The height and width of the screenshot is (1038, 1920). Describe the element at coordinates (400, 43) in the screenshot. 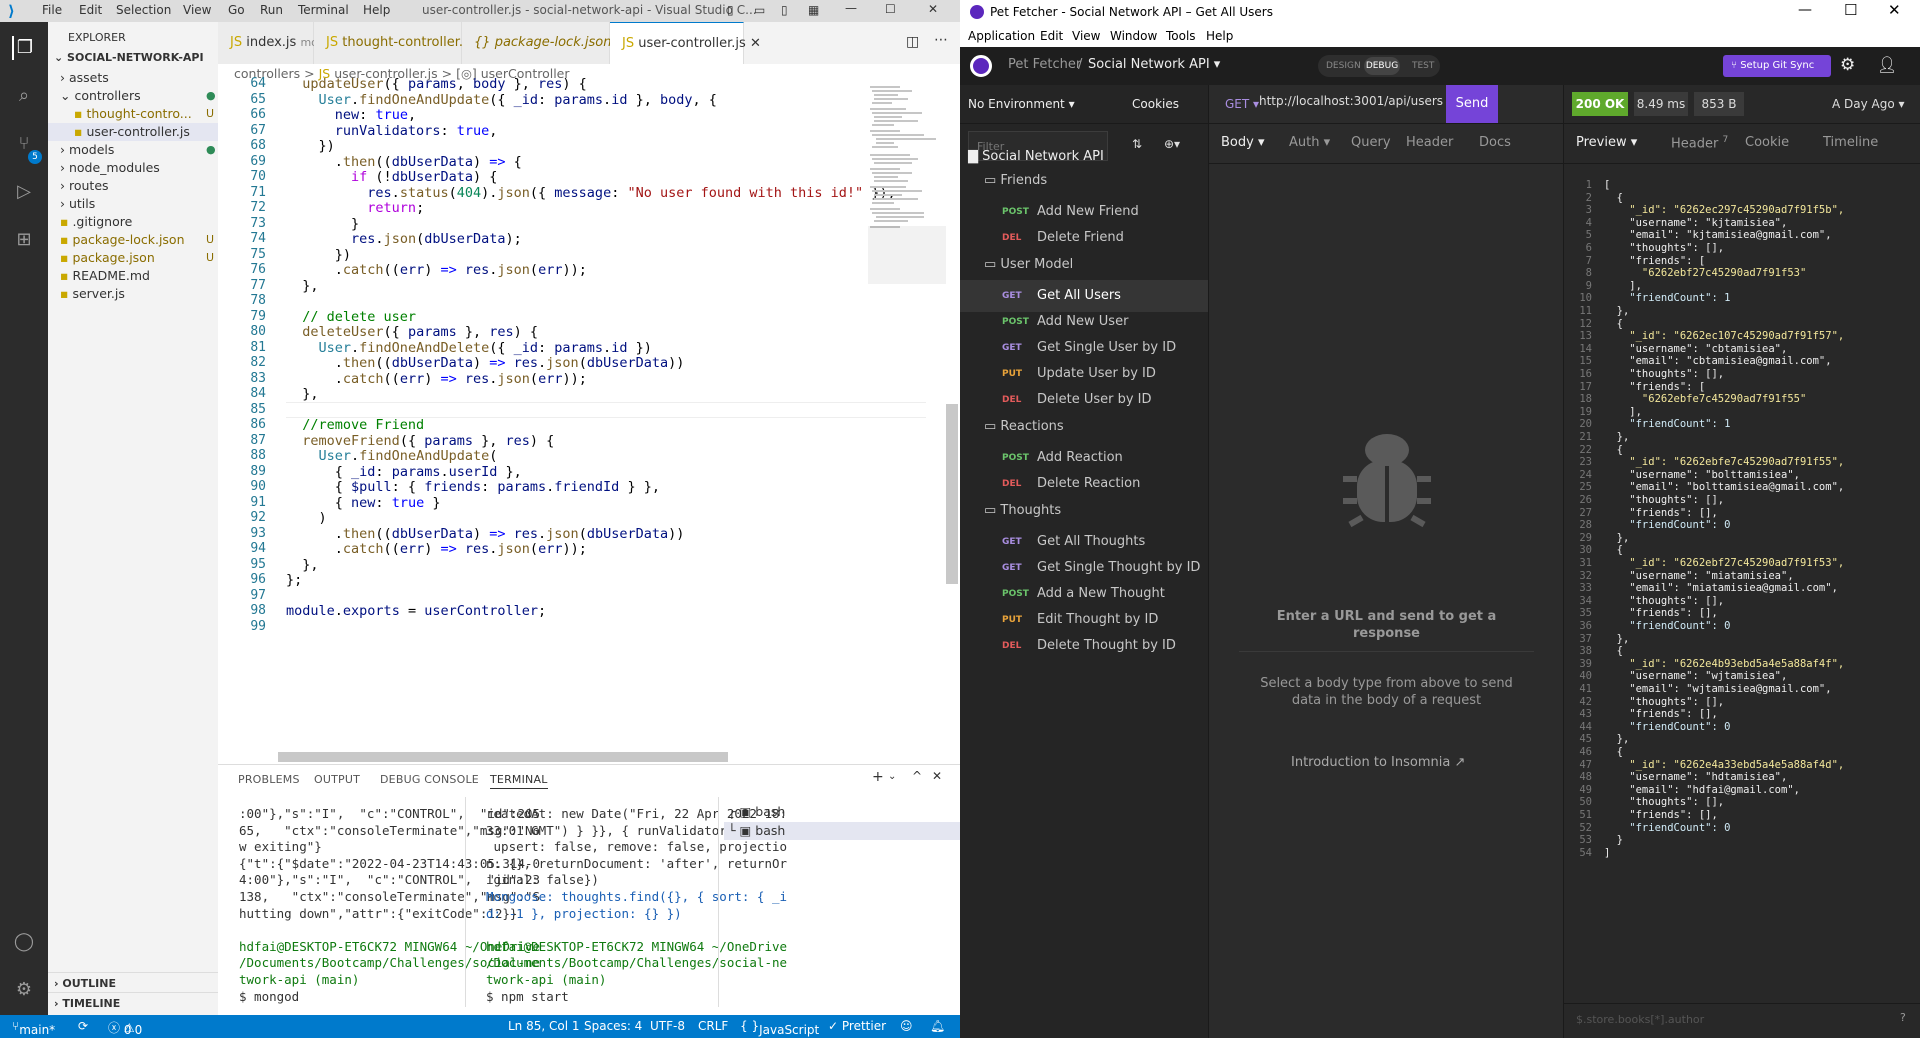

I see `tab-thought-controller: JS thought-controller.js U` at that location.